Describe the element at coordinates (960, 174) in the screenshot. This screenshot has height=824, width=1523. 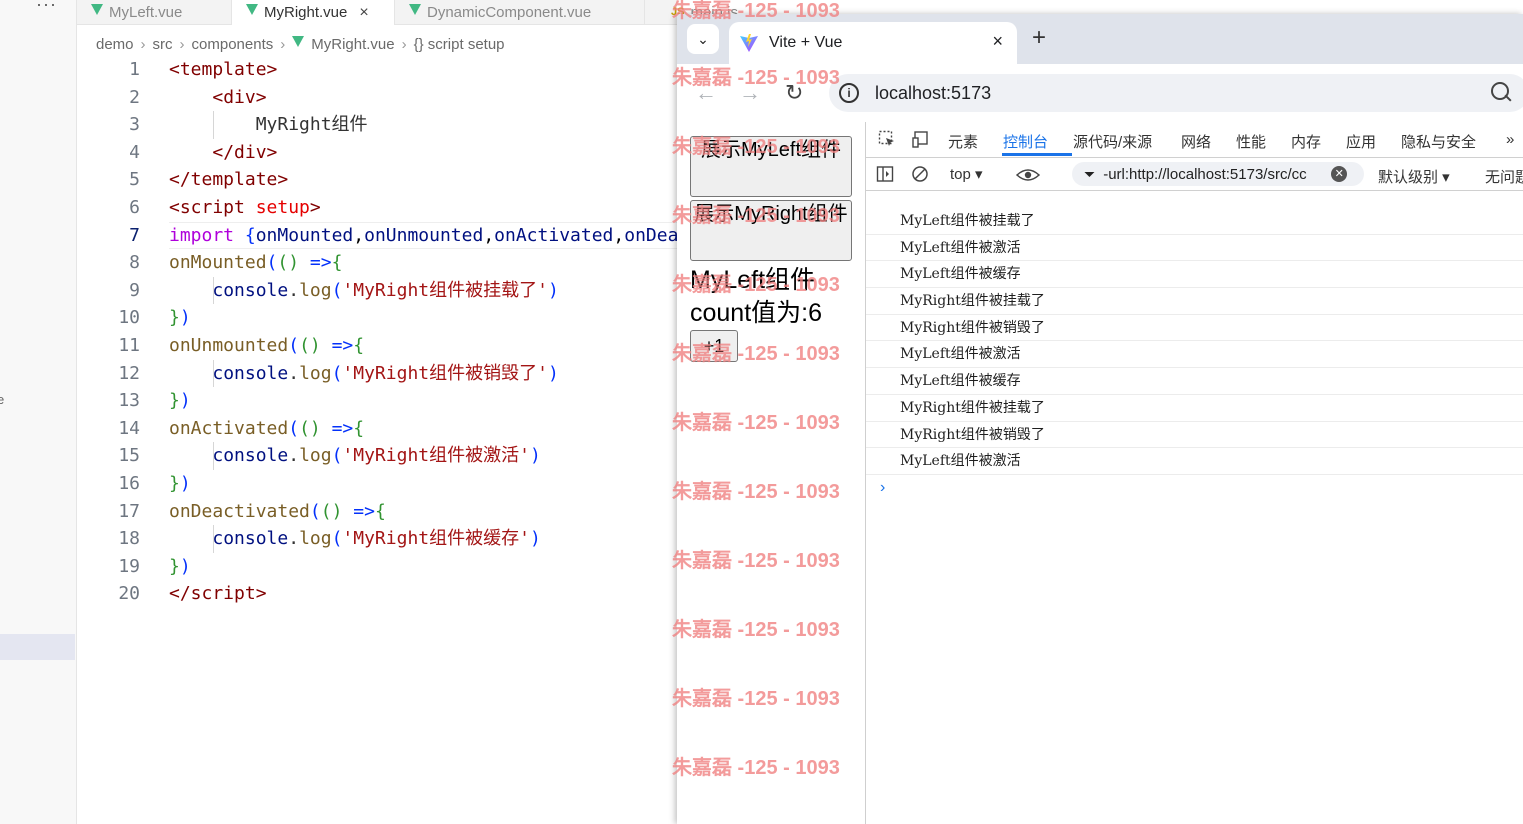
I see `context-value: top` at that location.